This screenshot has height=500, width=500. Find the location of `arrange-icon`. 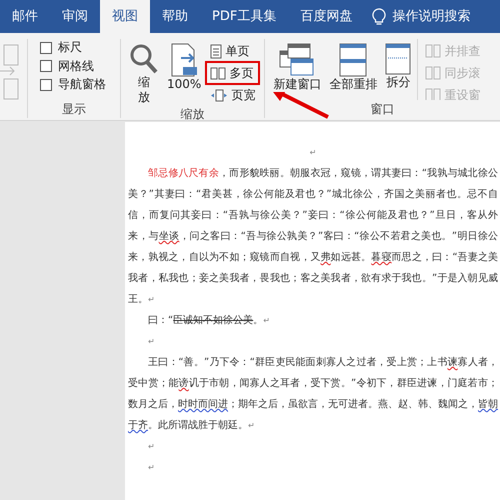

arrange-icon is located at coordinates (353, 60).